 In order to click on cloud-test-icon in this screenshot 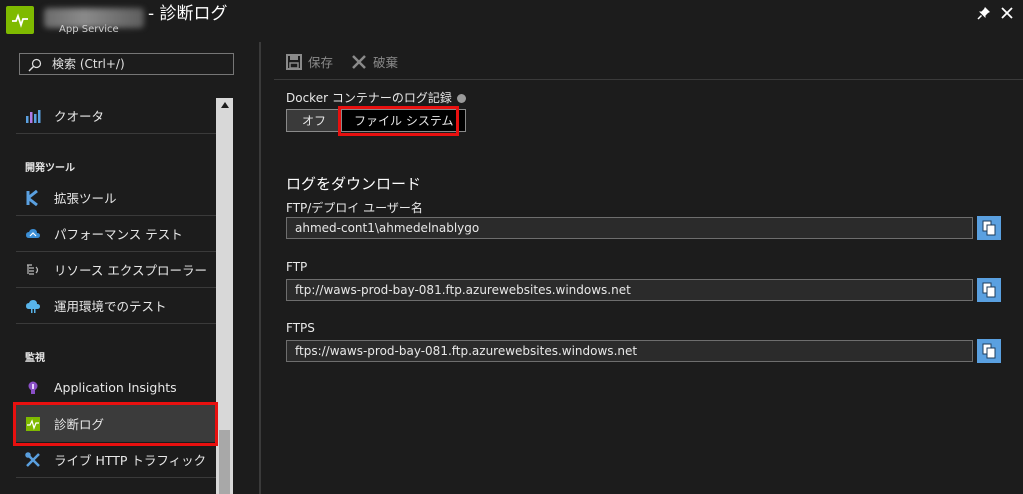, I will do `click(33, 306)`.